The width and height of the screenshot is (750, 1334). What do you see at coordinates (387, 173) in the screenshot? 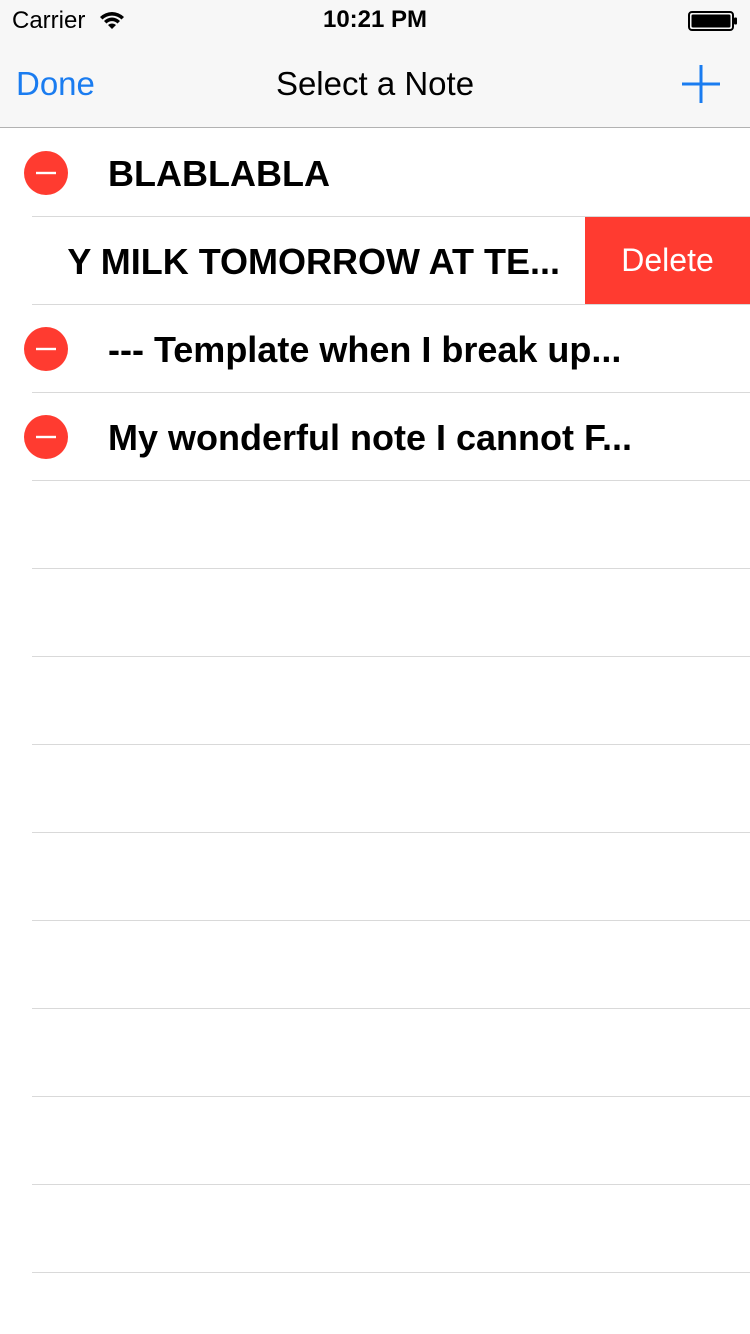
I see `note-row: BLABLABLA` at bounding box center [387, 173].